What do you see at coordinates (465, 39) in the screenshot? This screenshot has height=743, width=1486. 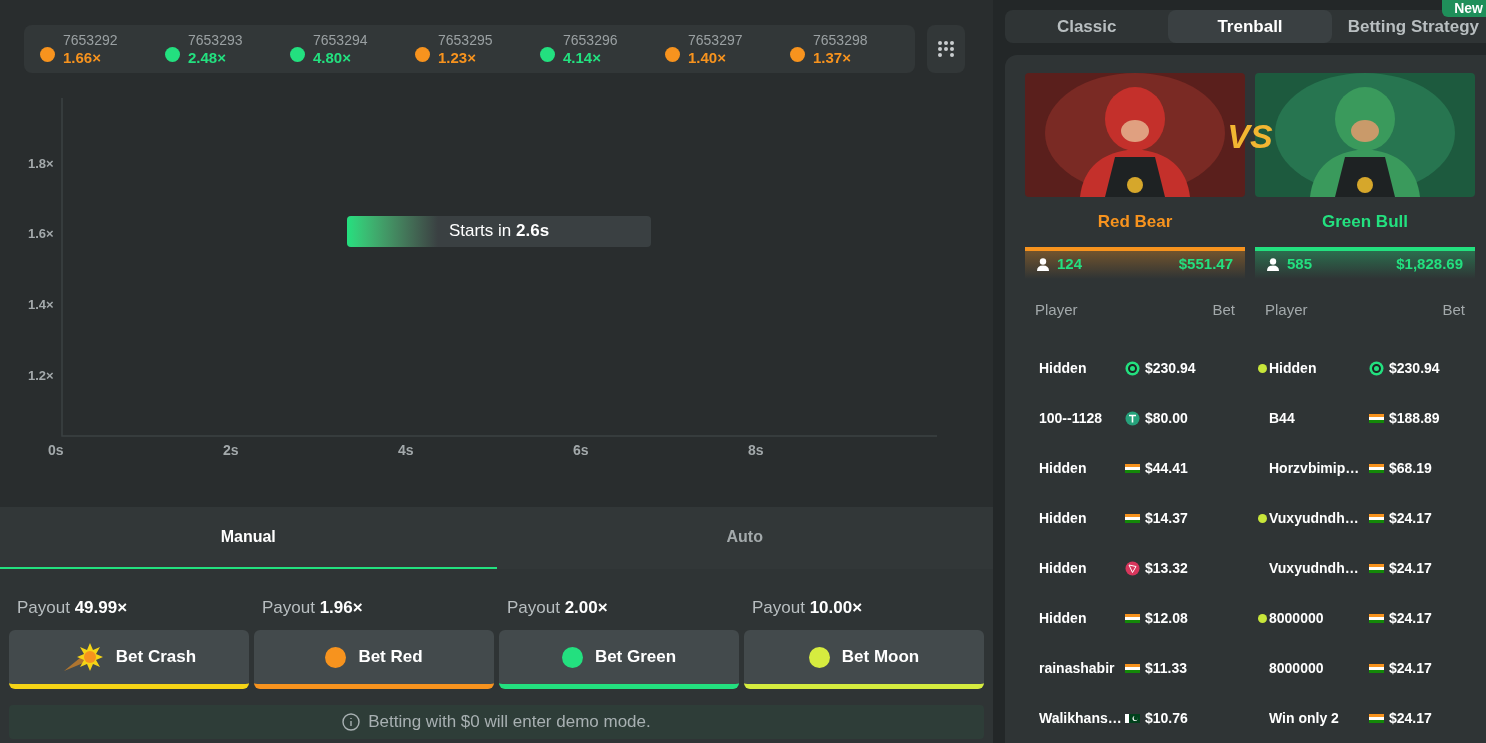 I see `round-id: 7653295` at bounding box center [465, 39].